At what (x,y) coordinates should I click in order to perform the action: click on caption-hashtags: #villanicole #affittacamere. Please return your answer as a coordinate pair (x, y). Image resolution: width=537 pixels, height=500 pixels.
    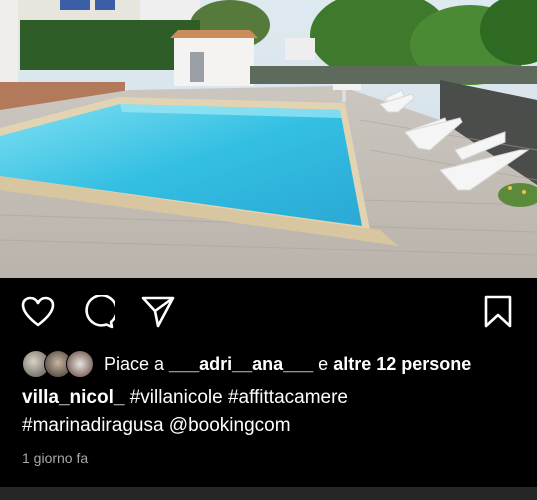
    Looking at the image, I should click on (236, 397).